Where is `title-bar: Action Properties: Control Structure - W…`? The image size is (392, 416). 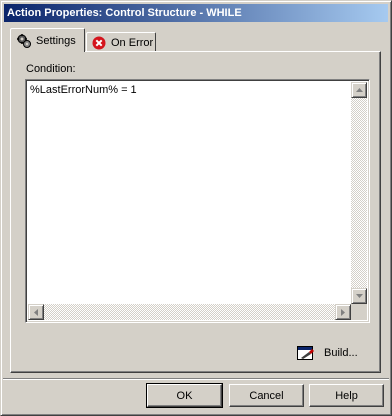
title-bar: Action Properties: Control Structure - W… is located at coordinates (196, 13).